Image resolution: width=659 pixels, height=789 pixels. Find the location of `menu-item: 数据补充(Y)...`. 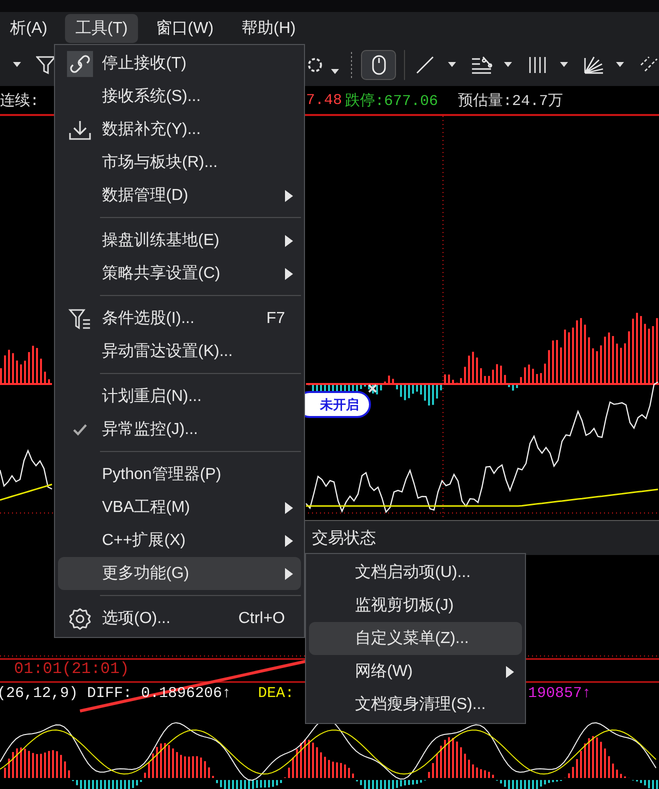

menu-item: 数据补充(Y)... is located at coordinates (179, 129).